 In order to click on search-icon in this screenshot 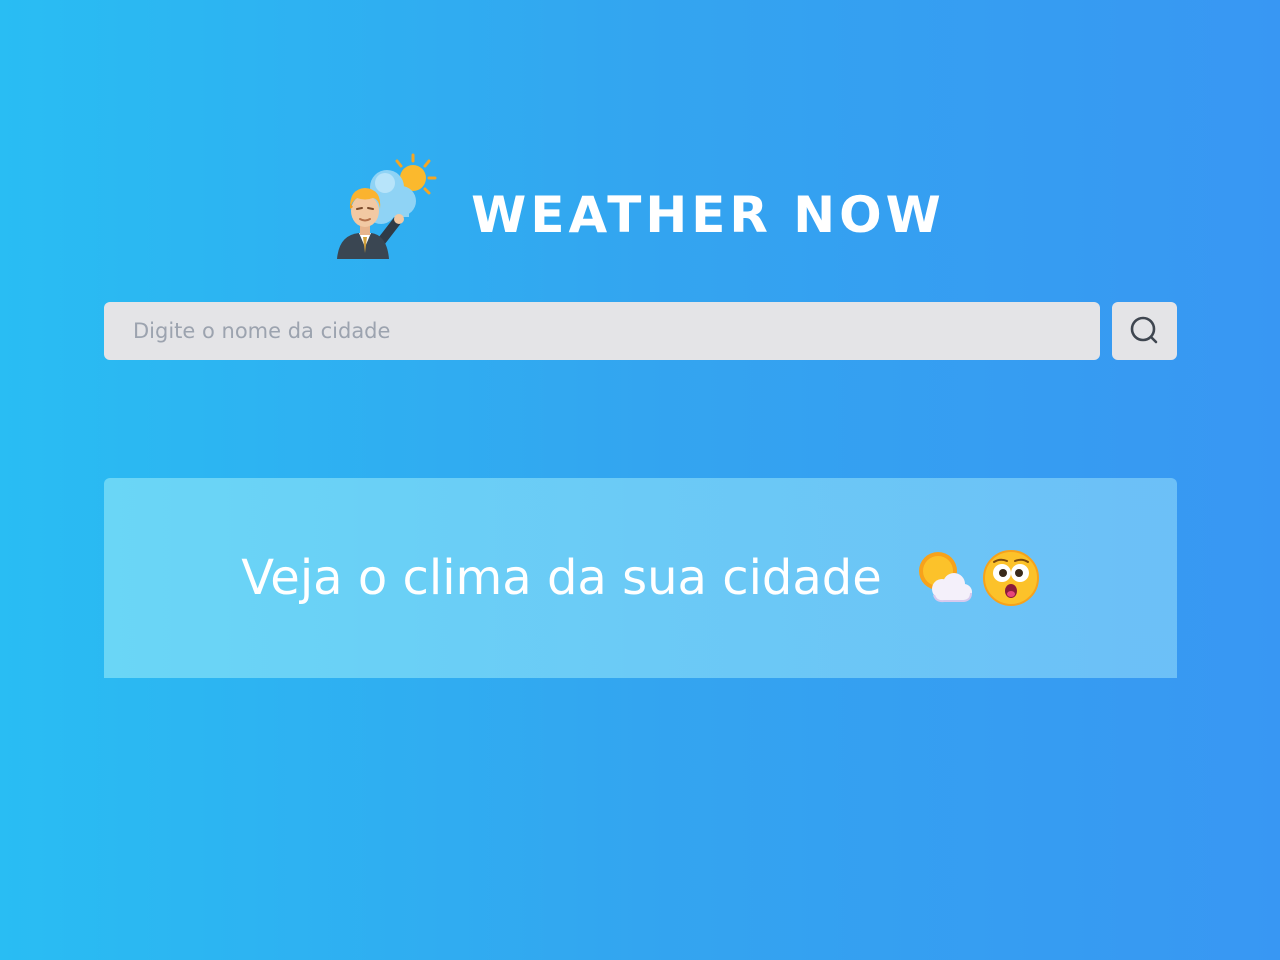, I will do `click(1143, 330)`.